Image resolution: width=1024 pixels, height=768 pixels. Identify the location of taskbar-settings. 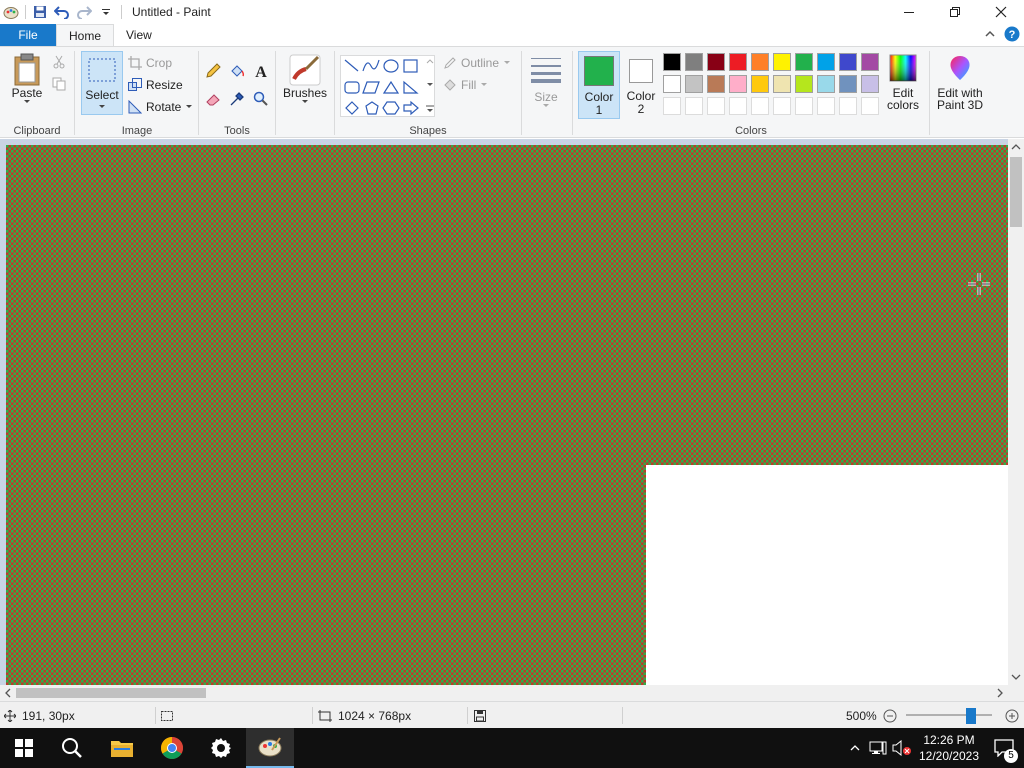
(221, 748).